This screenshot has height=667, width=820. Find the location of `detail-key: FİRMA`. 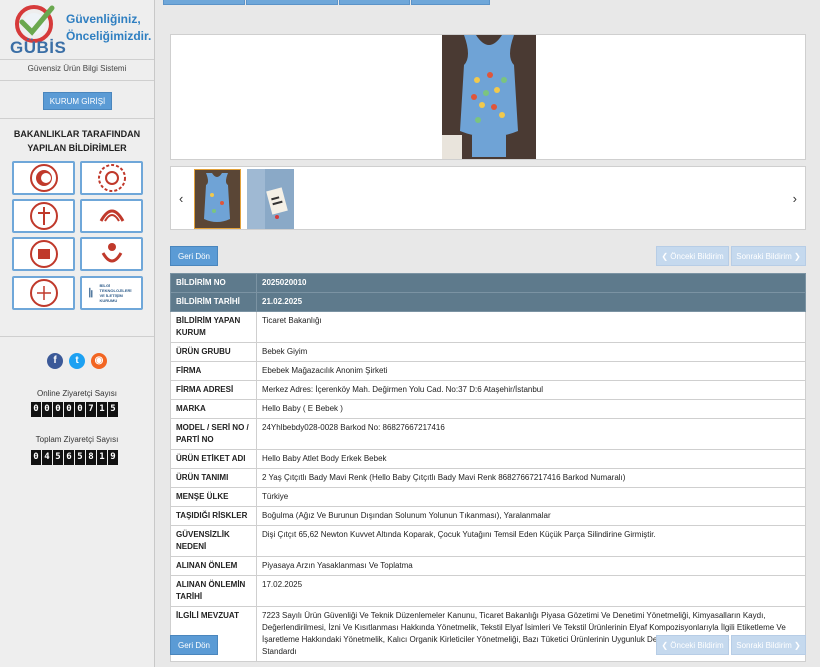

detail-key: FİRMA is located at coordinates (213, 371).